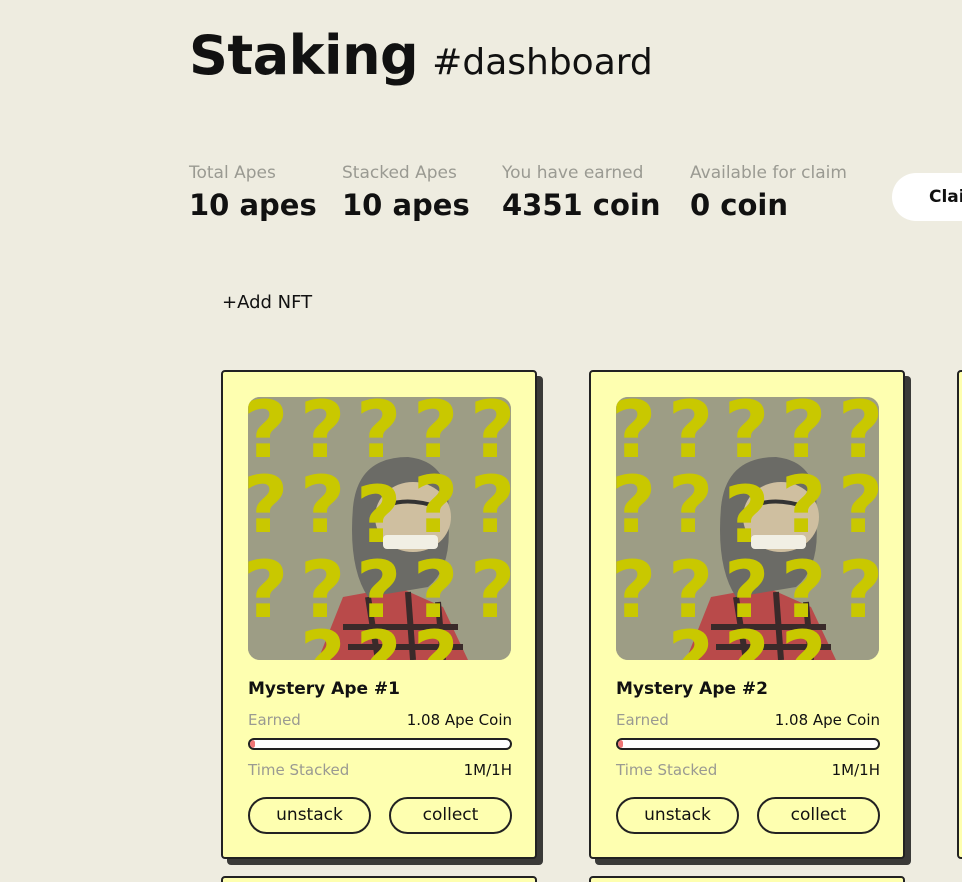 The height and width of the screenshot is (882, 962). Describe the element at coordinates (692, 689) in the screenshot. I see `nft-name: Mystery Ape #2` at that location.